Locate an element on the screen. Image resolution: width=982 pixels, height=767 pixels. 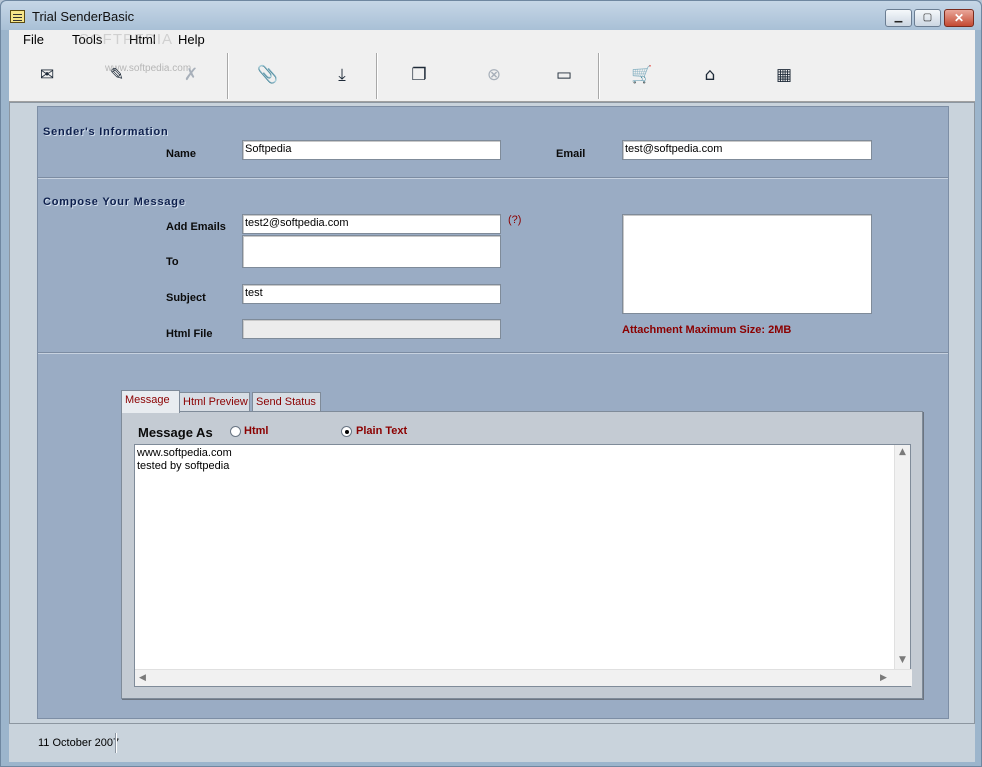
maximize-button: ▢ is located at coordinates (927, 18).